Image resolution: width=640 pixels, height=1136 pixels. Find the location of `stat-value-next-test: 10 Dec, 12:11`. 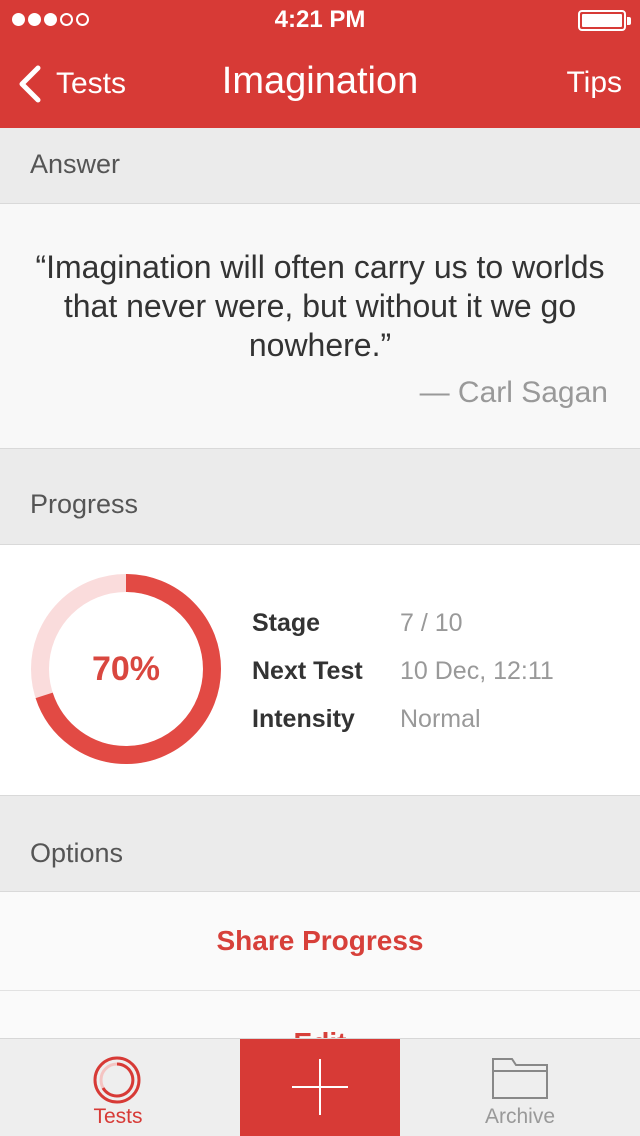

stat-value-next-test: 10 Dec, 12:11 is located at coordinates (477, 671).